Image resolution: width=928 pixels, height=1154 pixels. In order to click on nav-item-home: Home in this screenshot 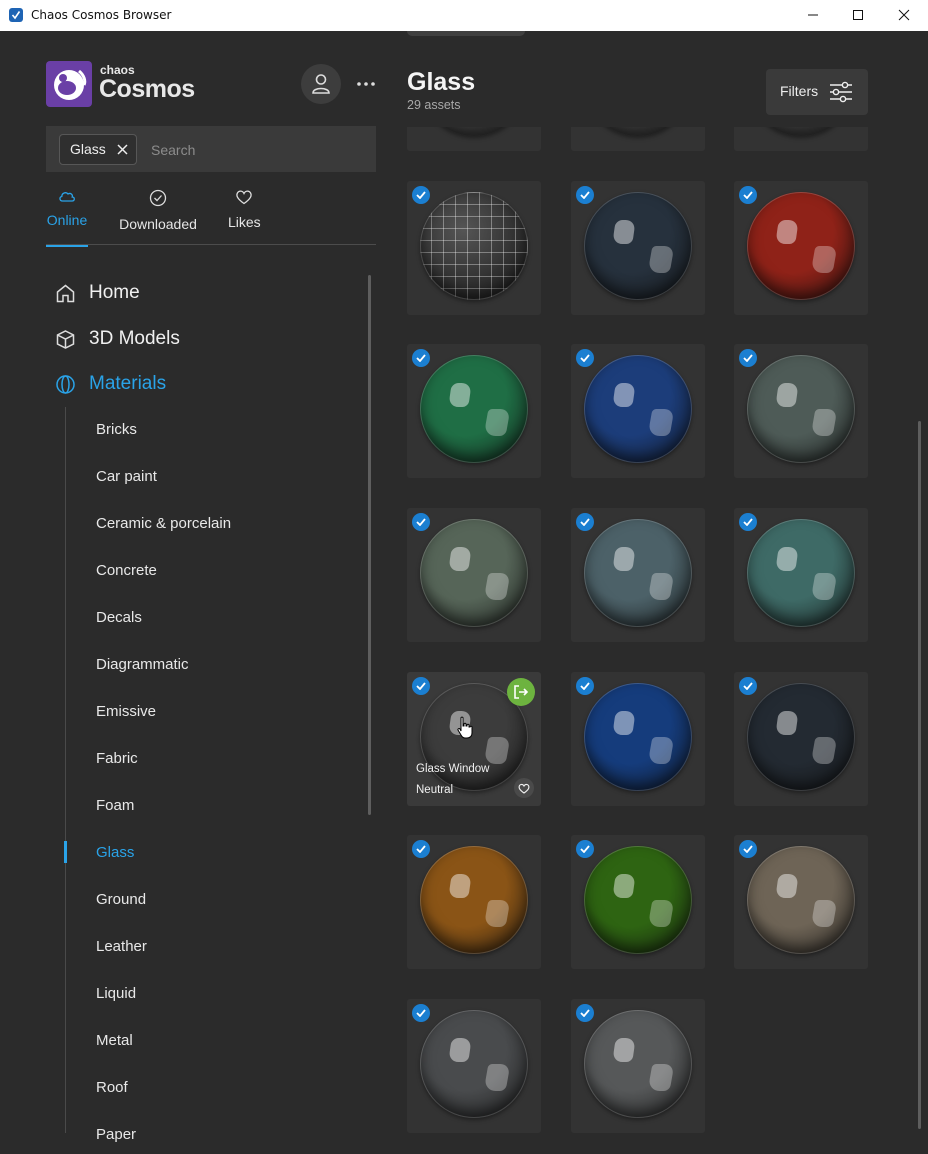, I will do `click(97, 293)`.